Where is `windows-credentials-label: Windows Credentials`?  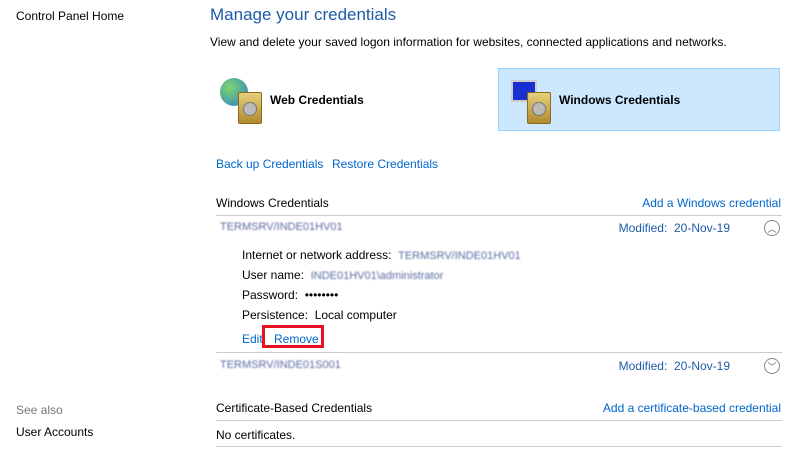
windows-credentials-label: Windows Credentials is located at coordinates (620, 99).